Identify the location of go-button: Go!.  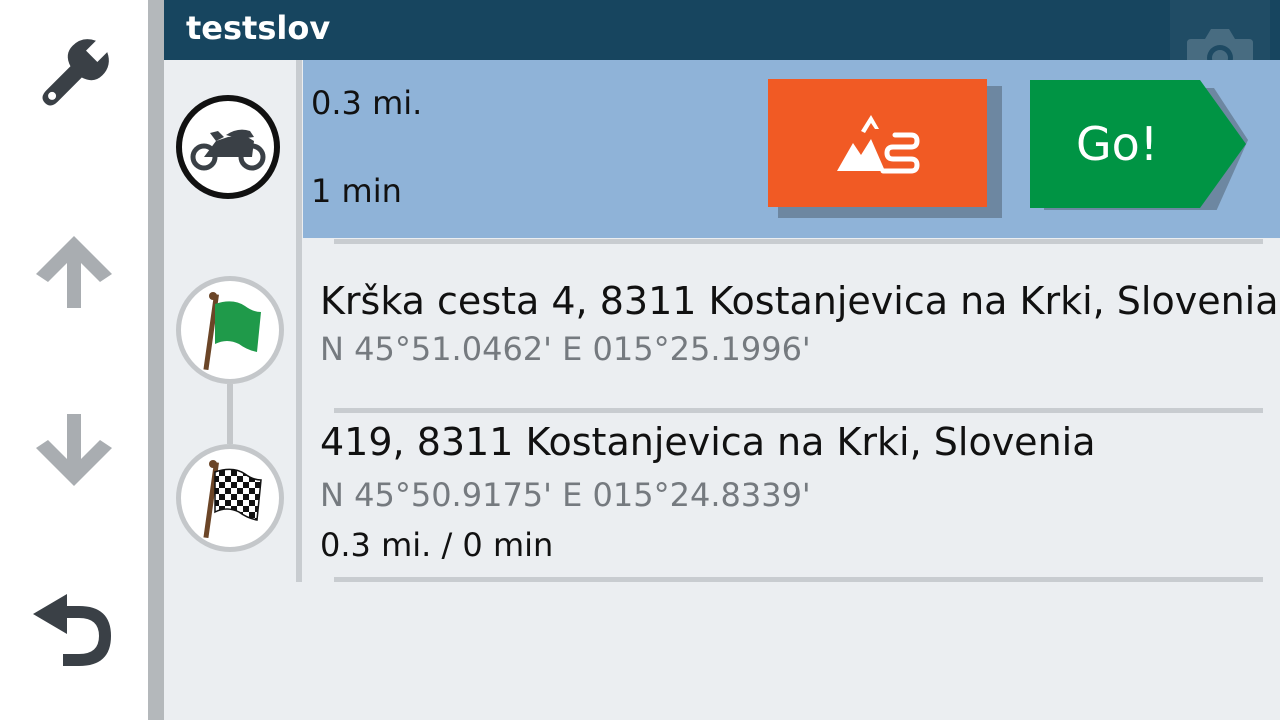
(1140, 145).